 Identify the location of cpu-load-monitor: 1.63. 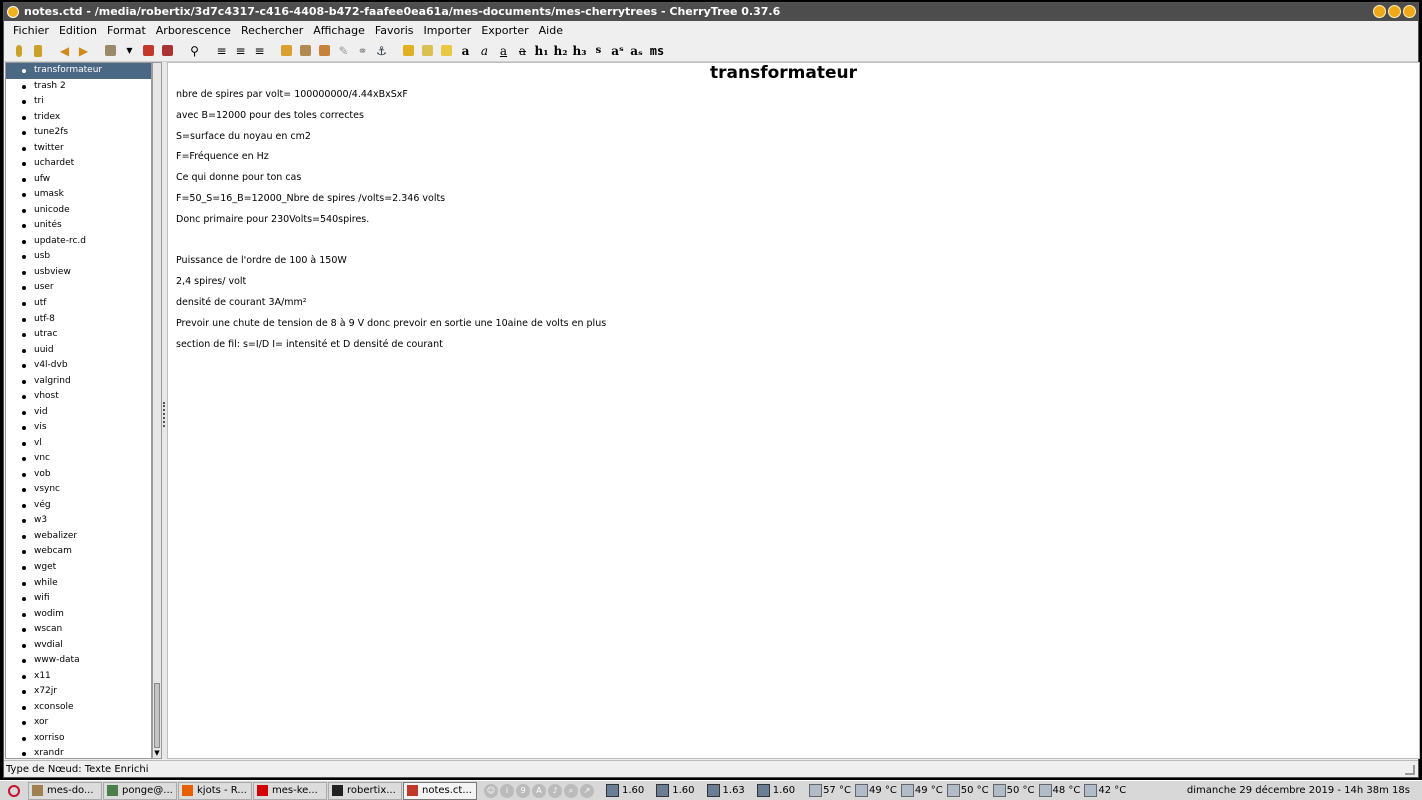
(726, 790).